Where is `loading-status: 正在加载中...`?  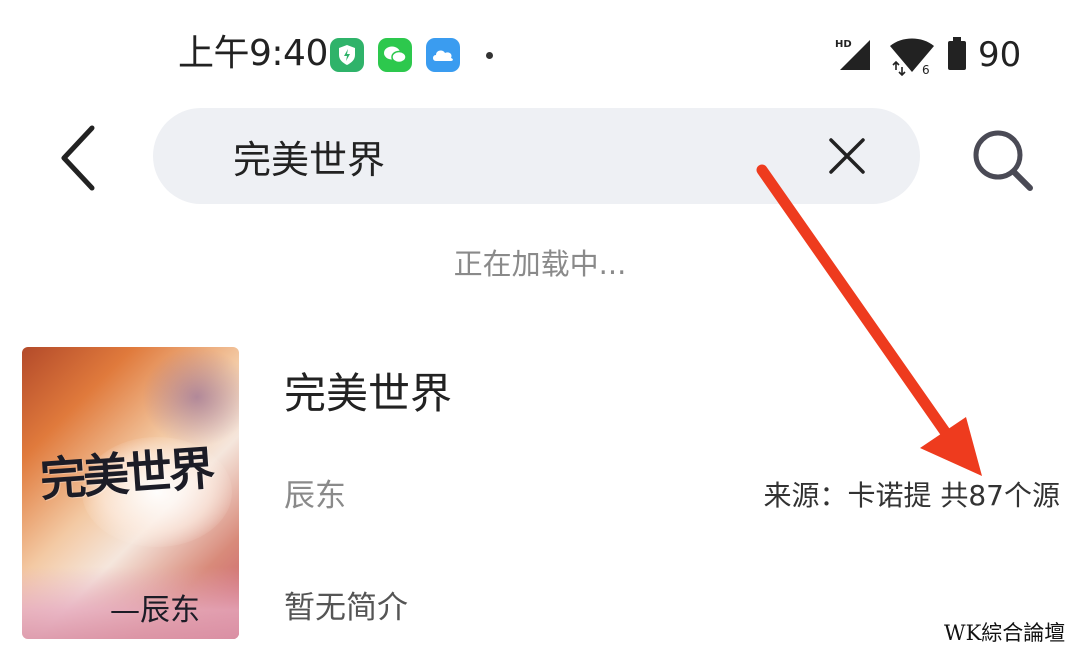 loading-status: 正在加载中... is located at coordinates (540, 264).